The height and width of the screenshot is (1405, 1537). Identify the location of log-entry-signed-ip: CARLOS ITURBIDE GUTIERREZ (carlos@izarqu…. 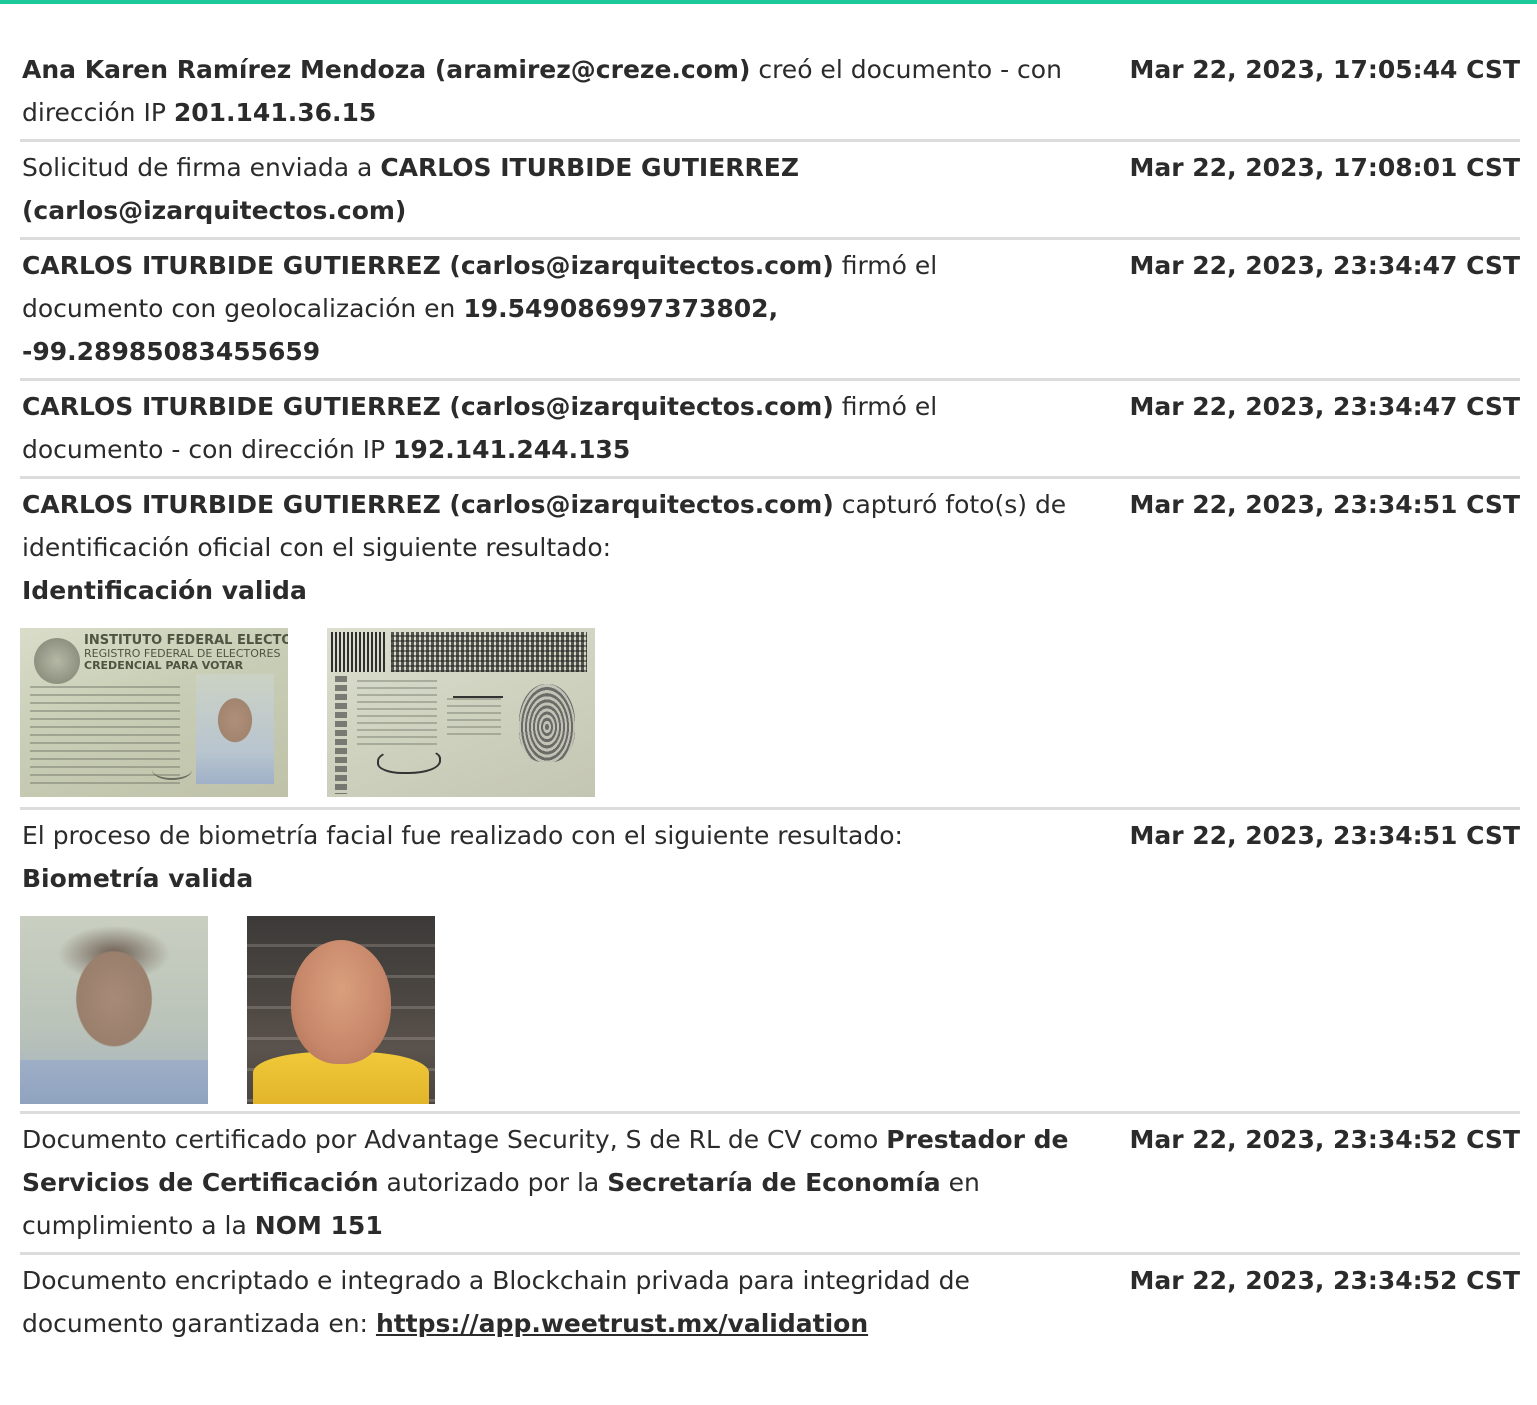
(770, 430).